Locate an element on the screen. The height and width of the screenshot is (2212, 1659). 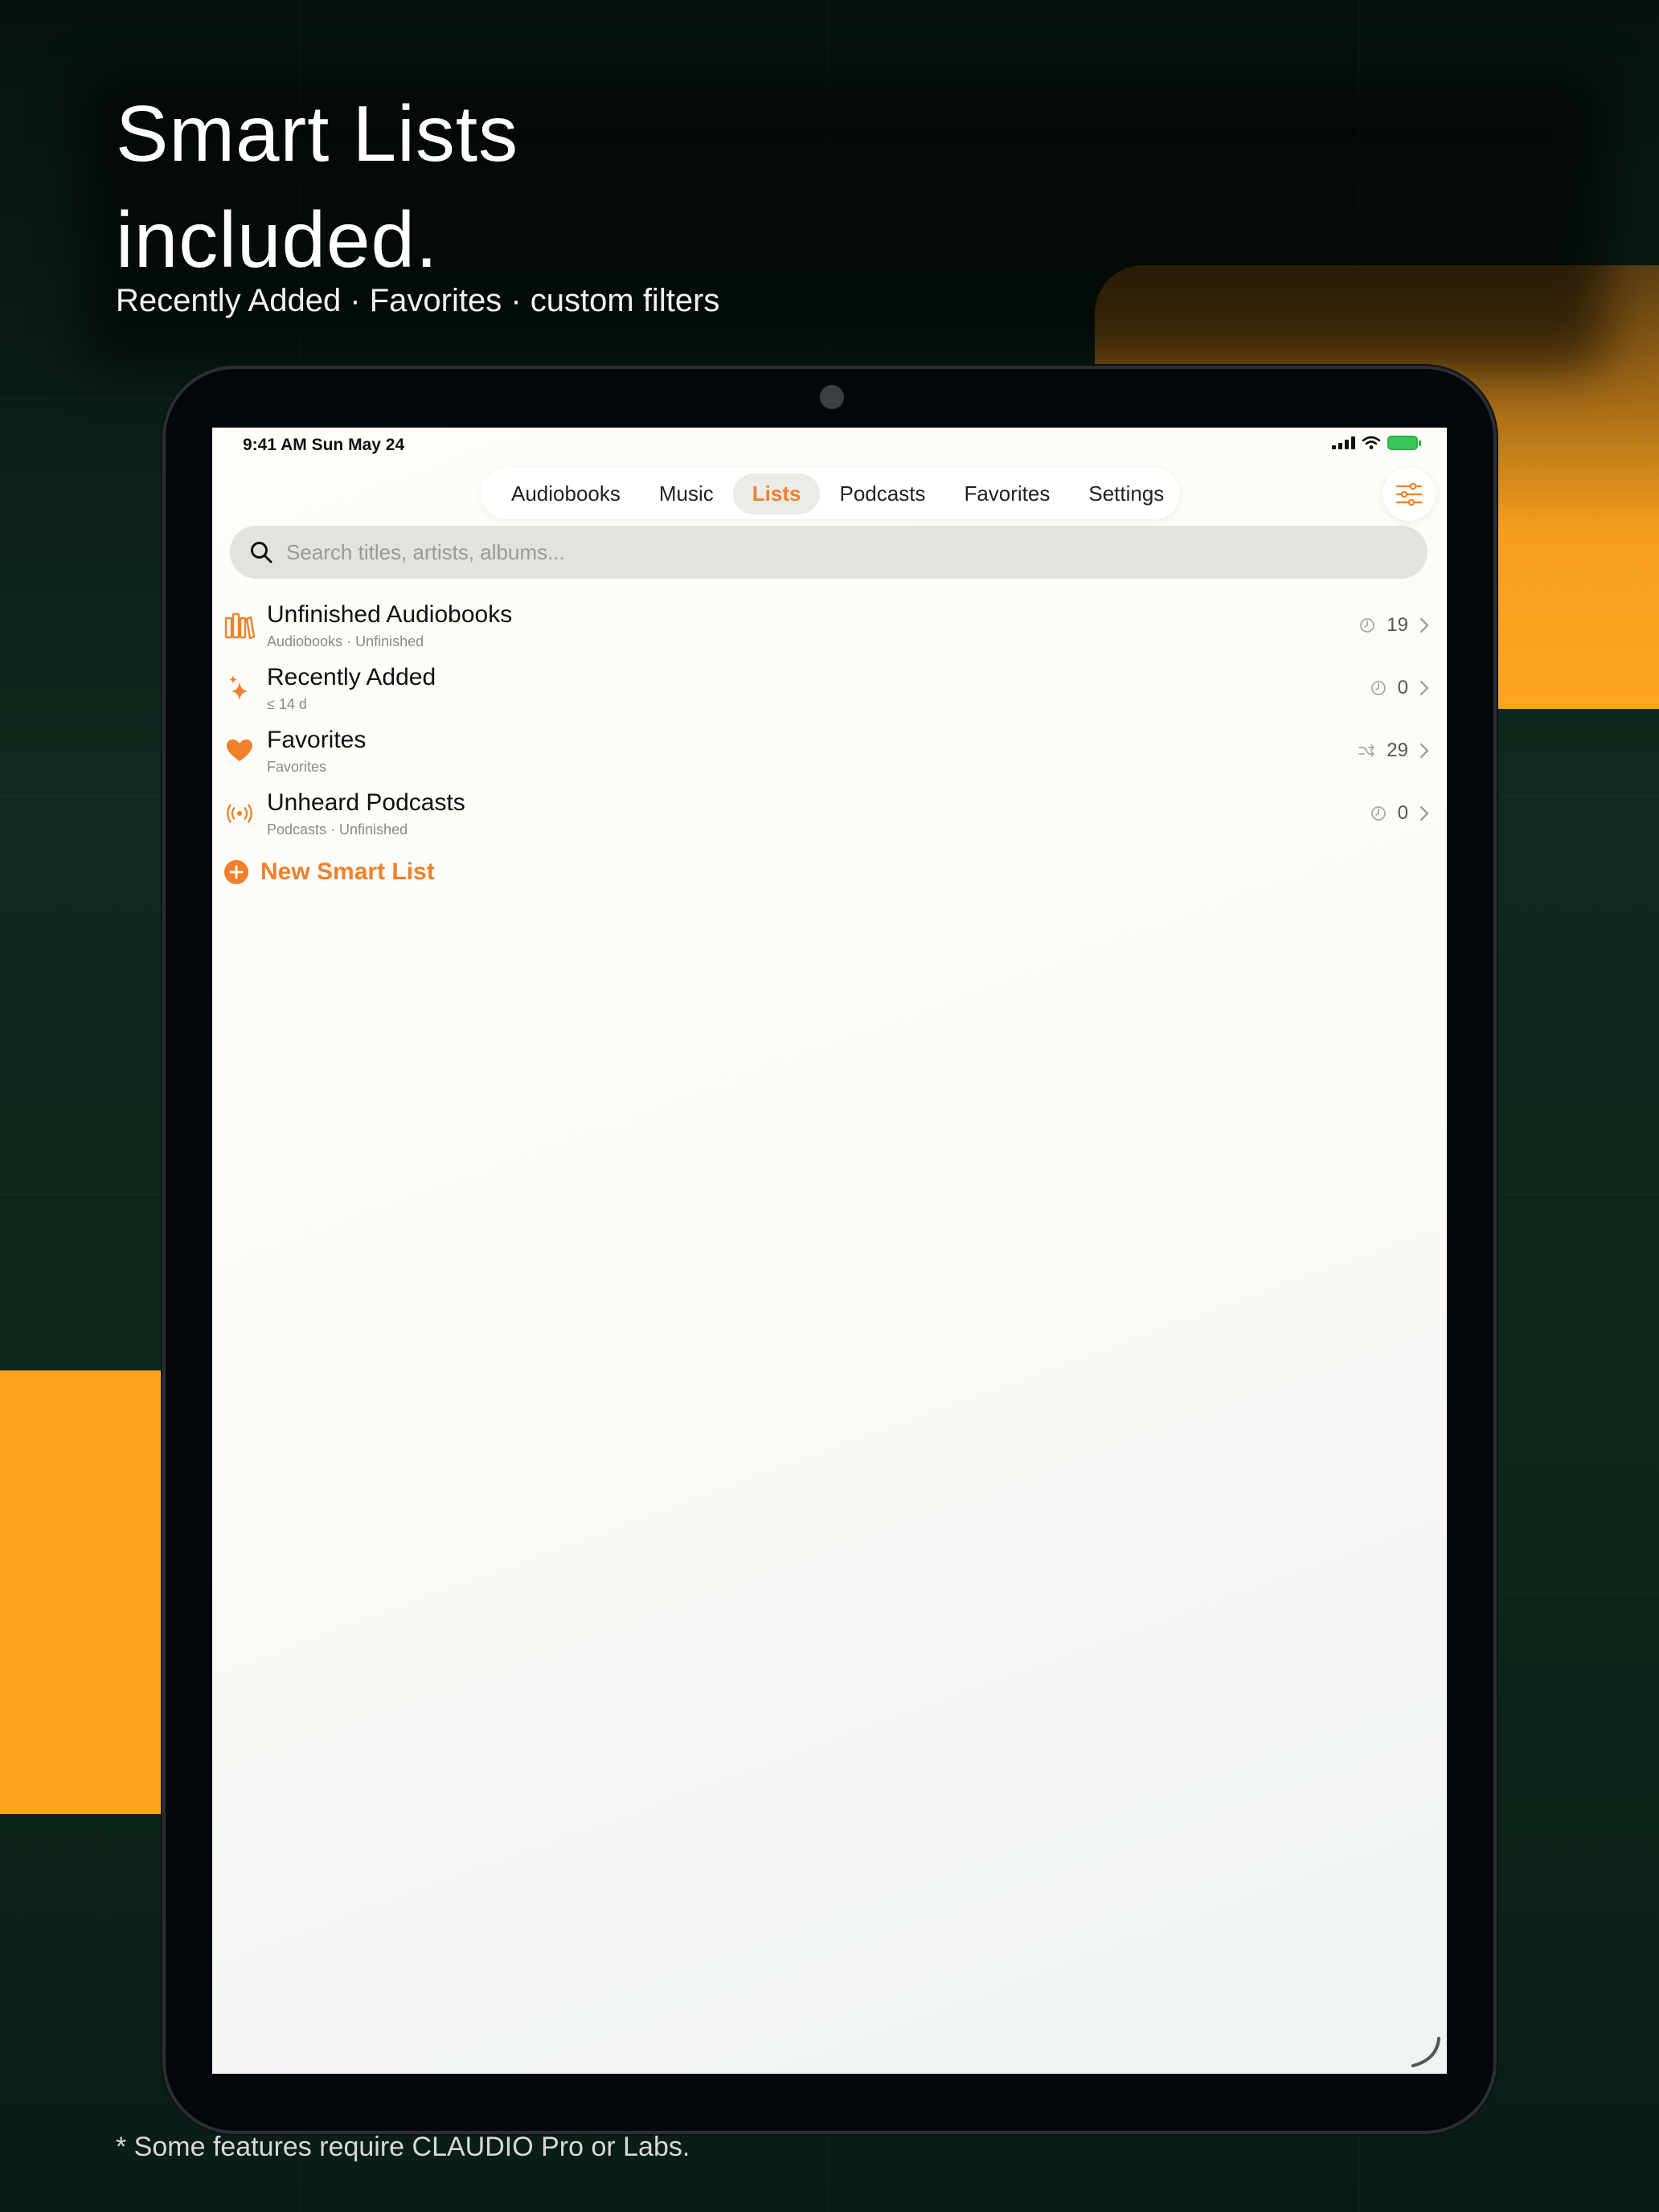
list-item-title: Recently Added is located at coordinates (351, 677).